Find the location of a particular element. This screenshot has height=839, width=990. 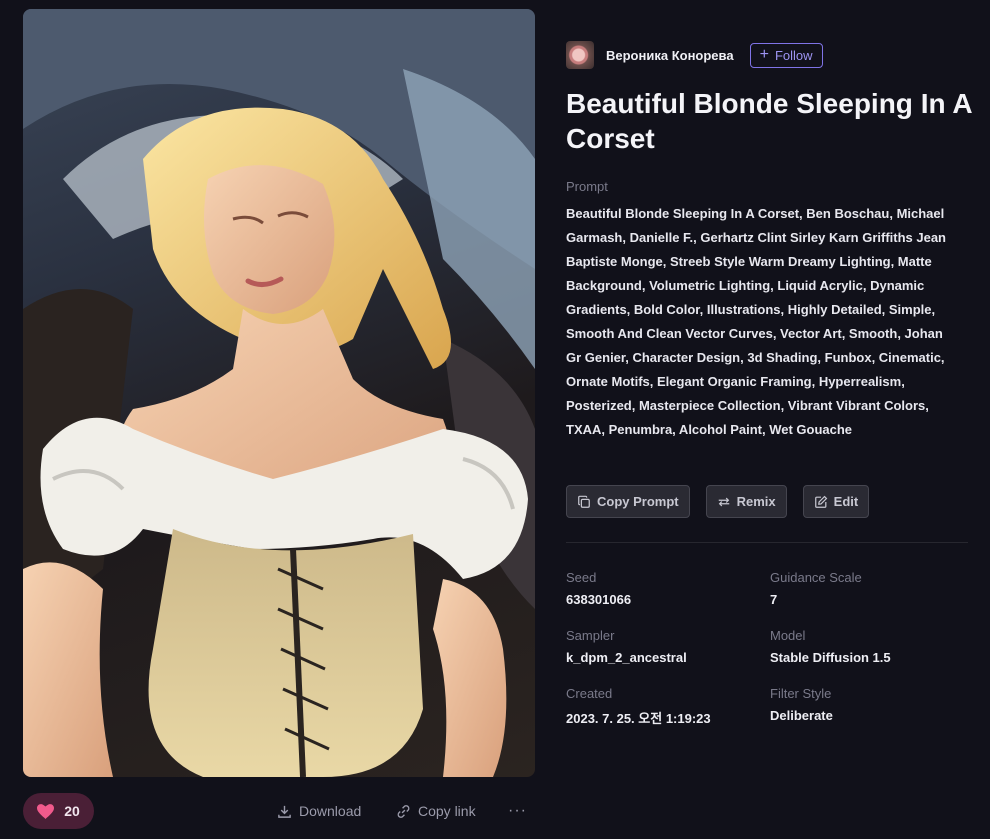

remix-button: Remix is located at coordinates (746, 501).